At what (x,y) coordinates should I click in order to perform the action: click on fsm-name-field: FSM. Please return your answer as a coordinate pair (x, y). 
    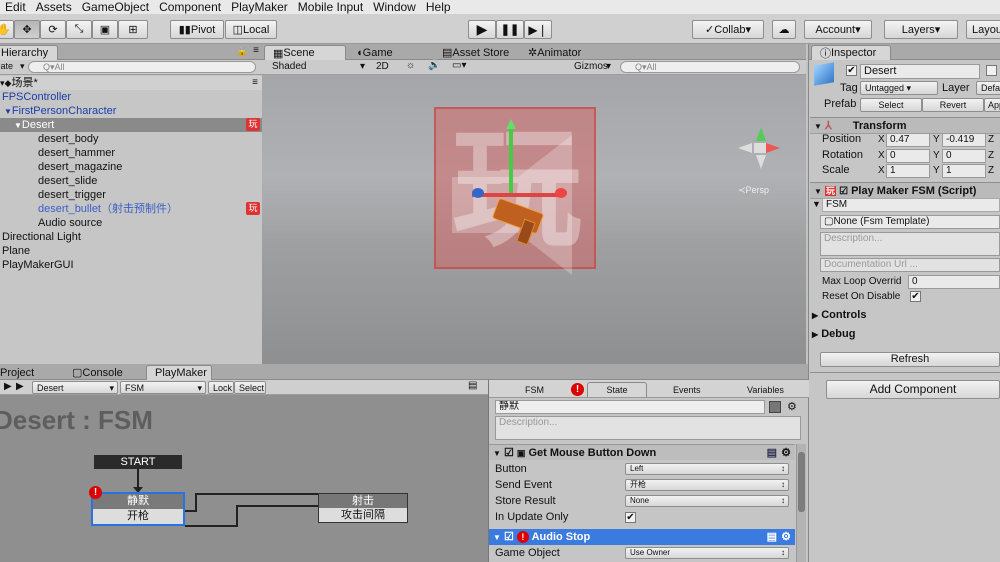
    Looking at the image, I should click on (911, 205).